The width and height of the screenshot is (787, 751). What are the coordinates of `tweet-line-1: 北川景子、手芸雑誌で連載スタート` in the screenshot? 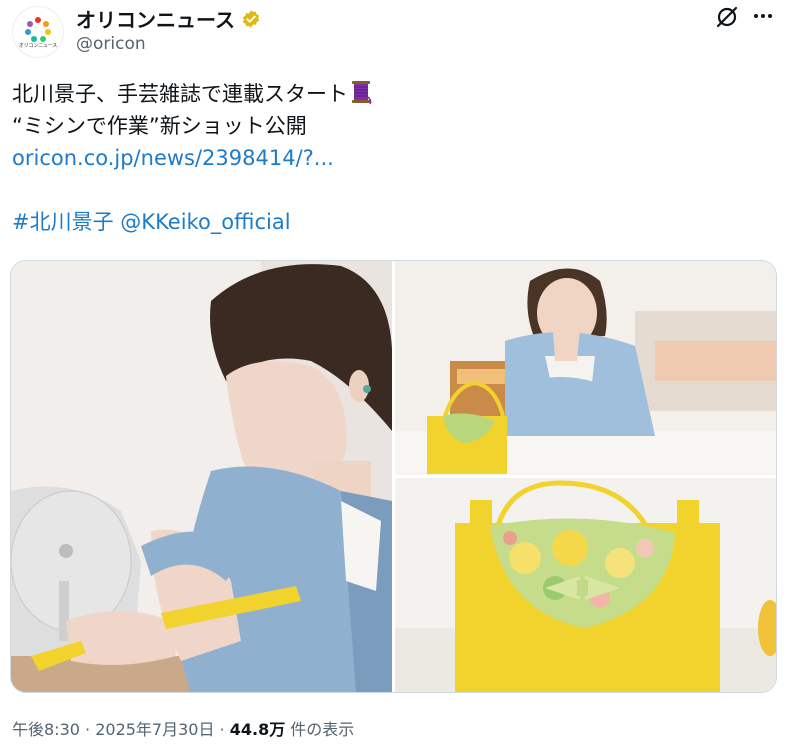 It's located at (392, 94).